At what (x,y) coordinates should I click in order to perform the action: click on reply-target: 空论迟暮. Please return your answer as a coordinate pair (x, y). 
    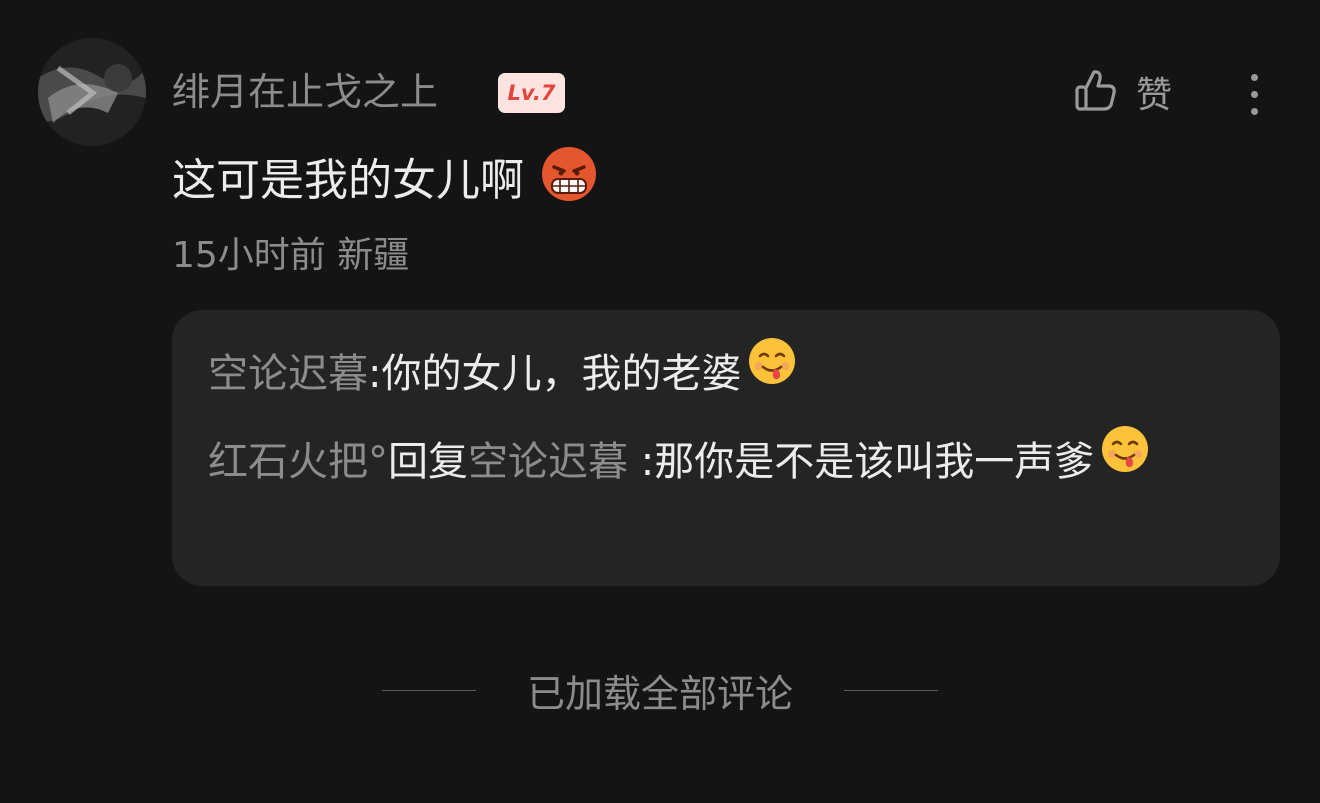
    Looking at the image, I should click on (548, 462).